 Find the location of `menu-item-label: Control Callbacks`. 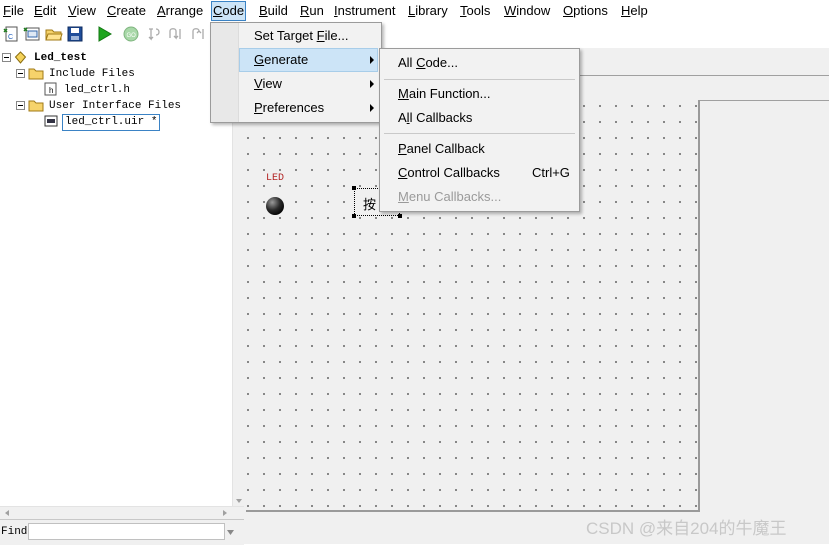

menu-item-label: Control Callbacks is located at coordinates (449, 172).